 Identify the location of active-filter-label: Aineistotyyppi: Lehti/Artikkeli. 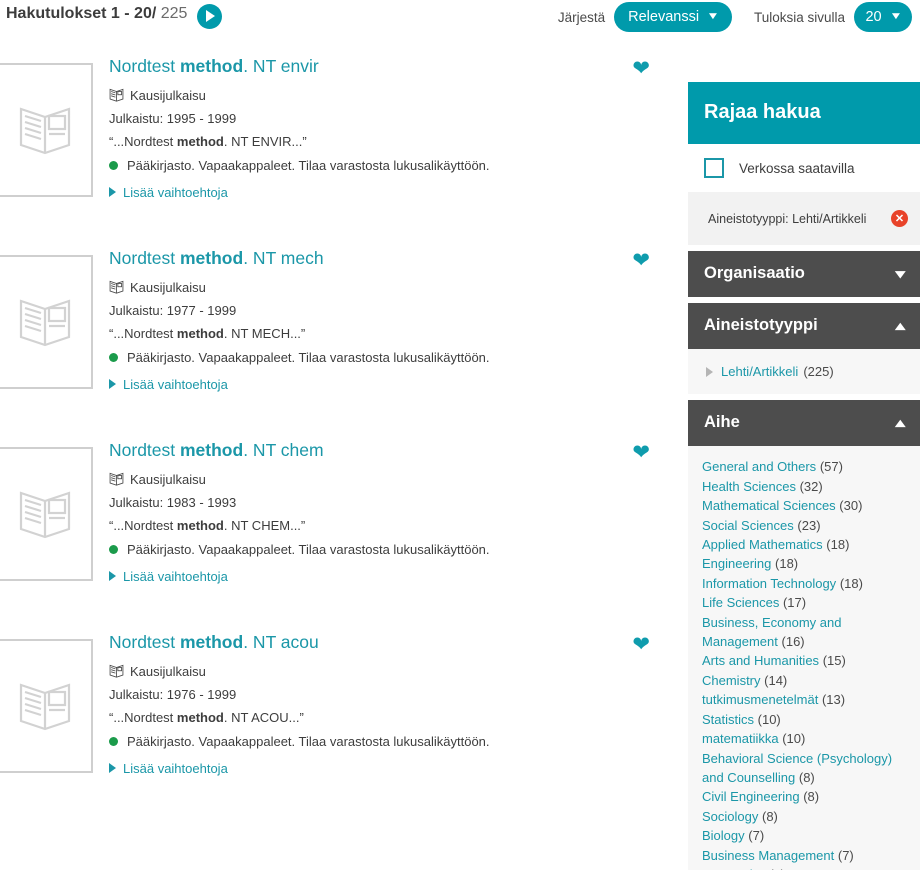
(787, 218).